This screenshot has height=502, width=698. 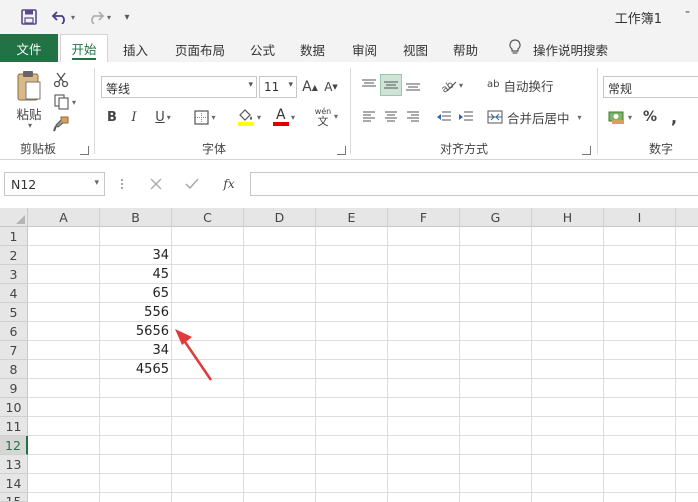 What do you see at coordinates (200, 49) in the screenshot?
I see `tab-page-layout: 页面布局` at bounding box center [200, 49].